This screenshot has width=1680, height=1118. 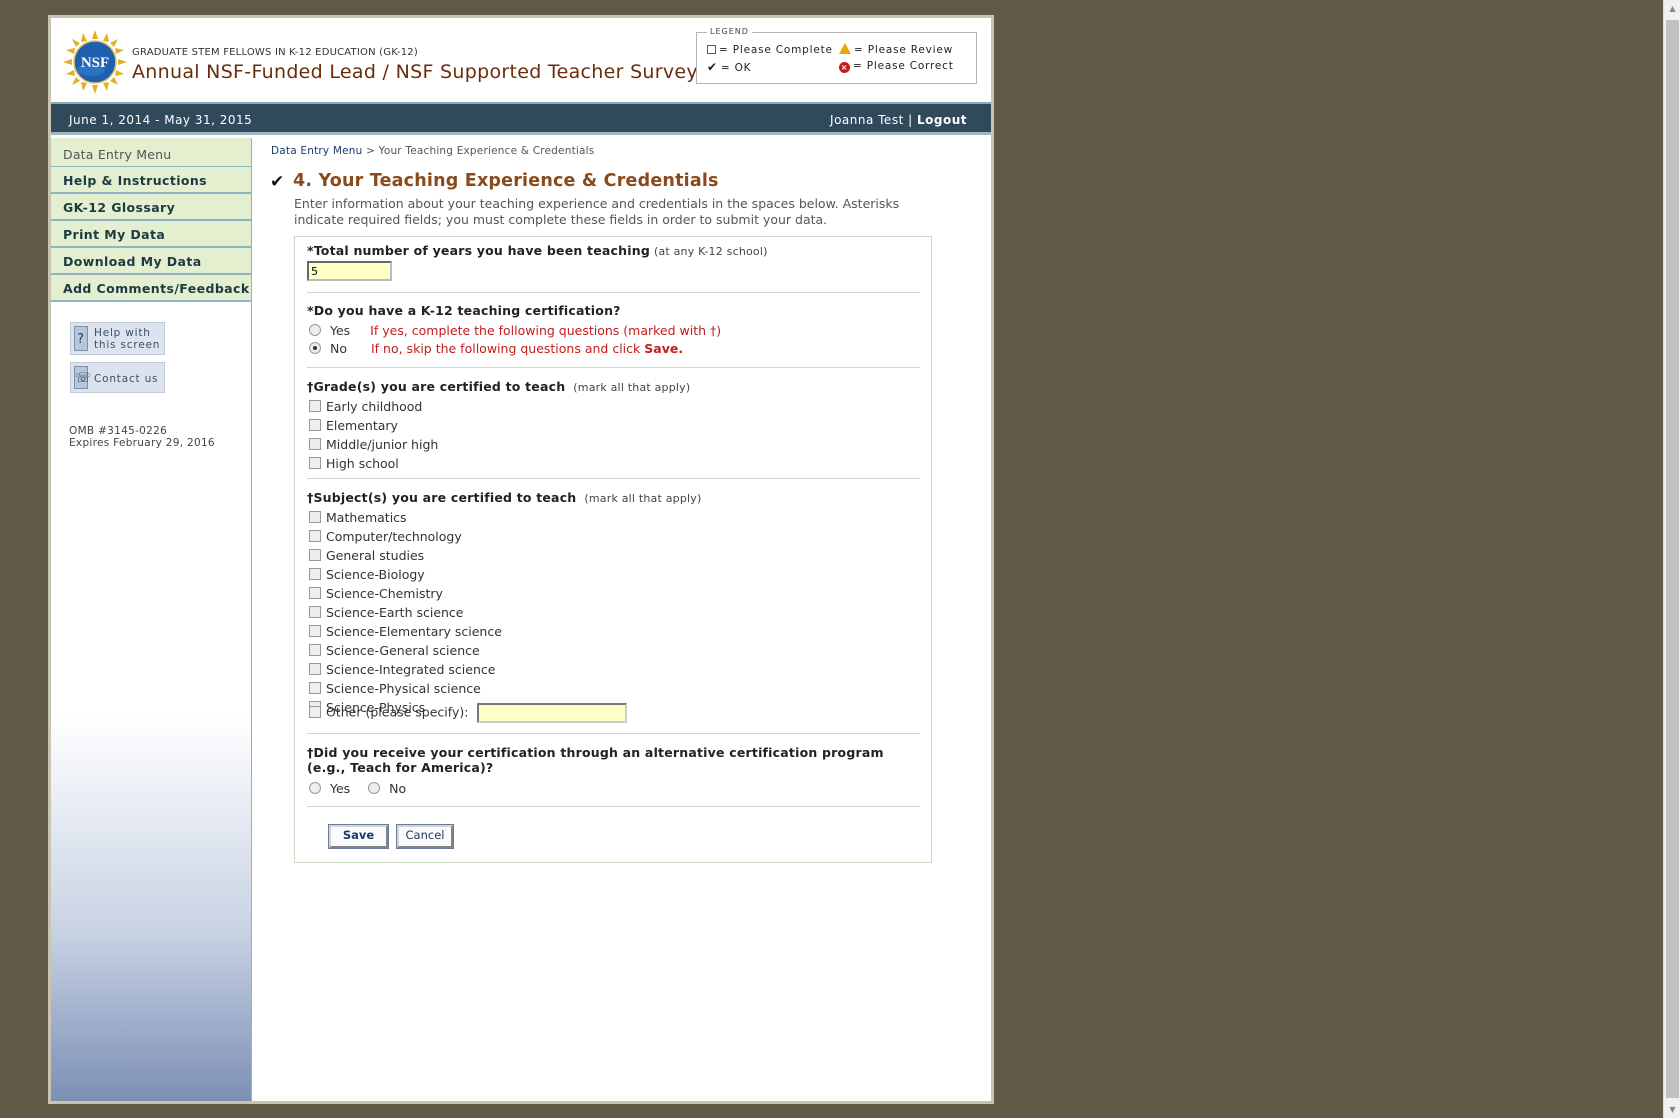 What do you see at coordinates (81, 338) in the screenshot?
I see `question-icon: ?` at bounding box center [81, 338].